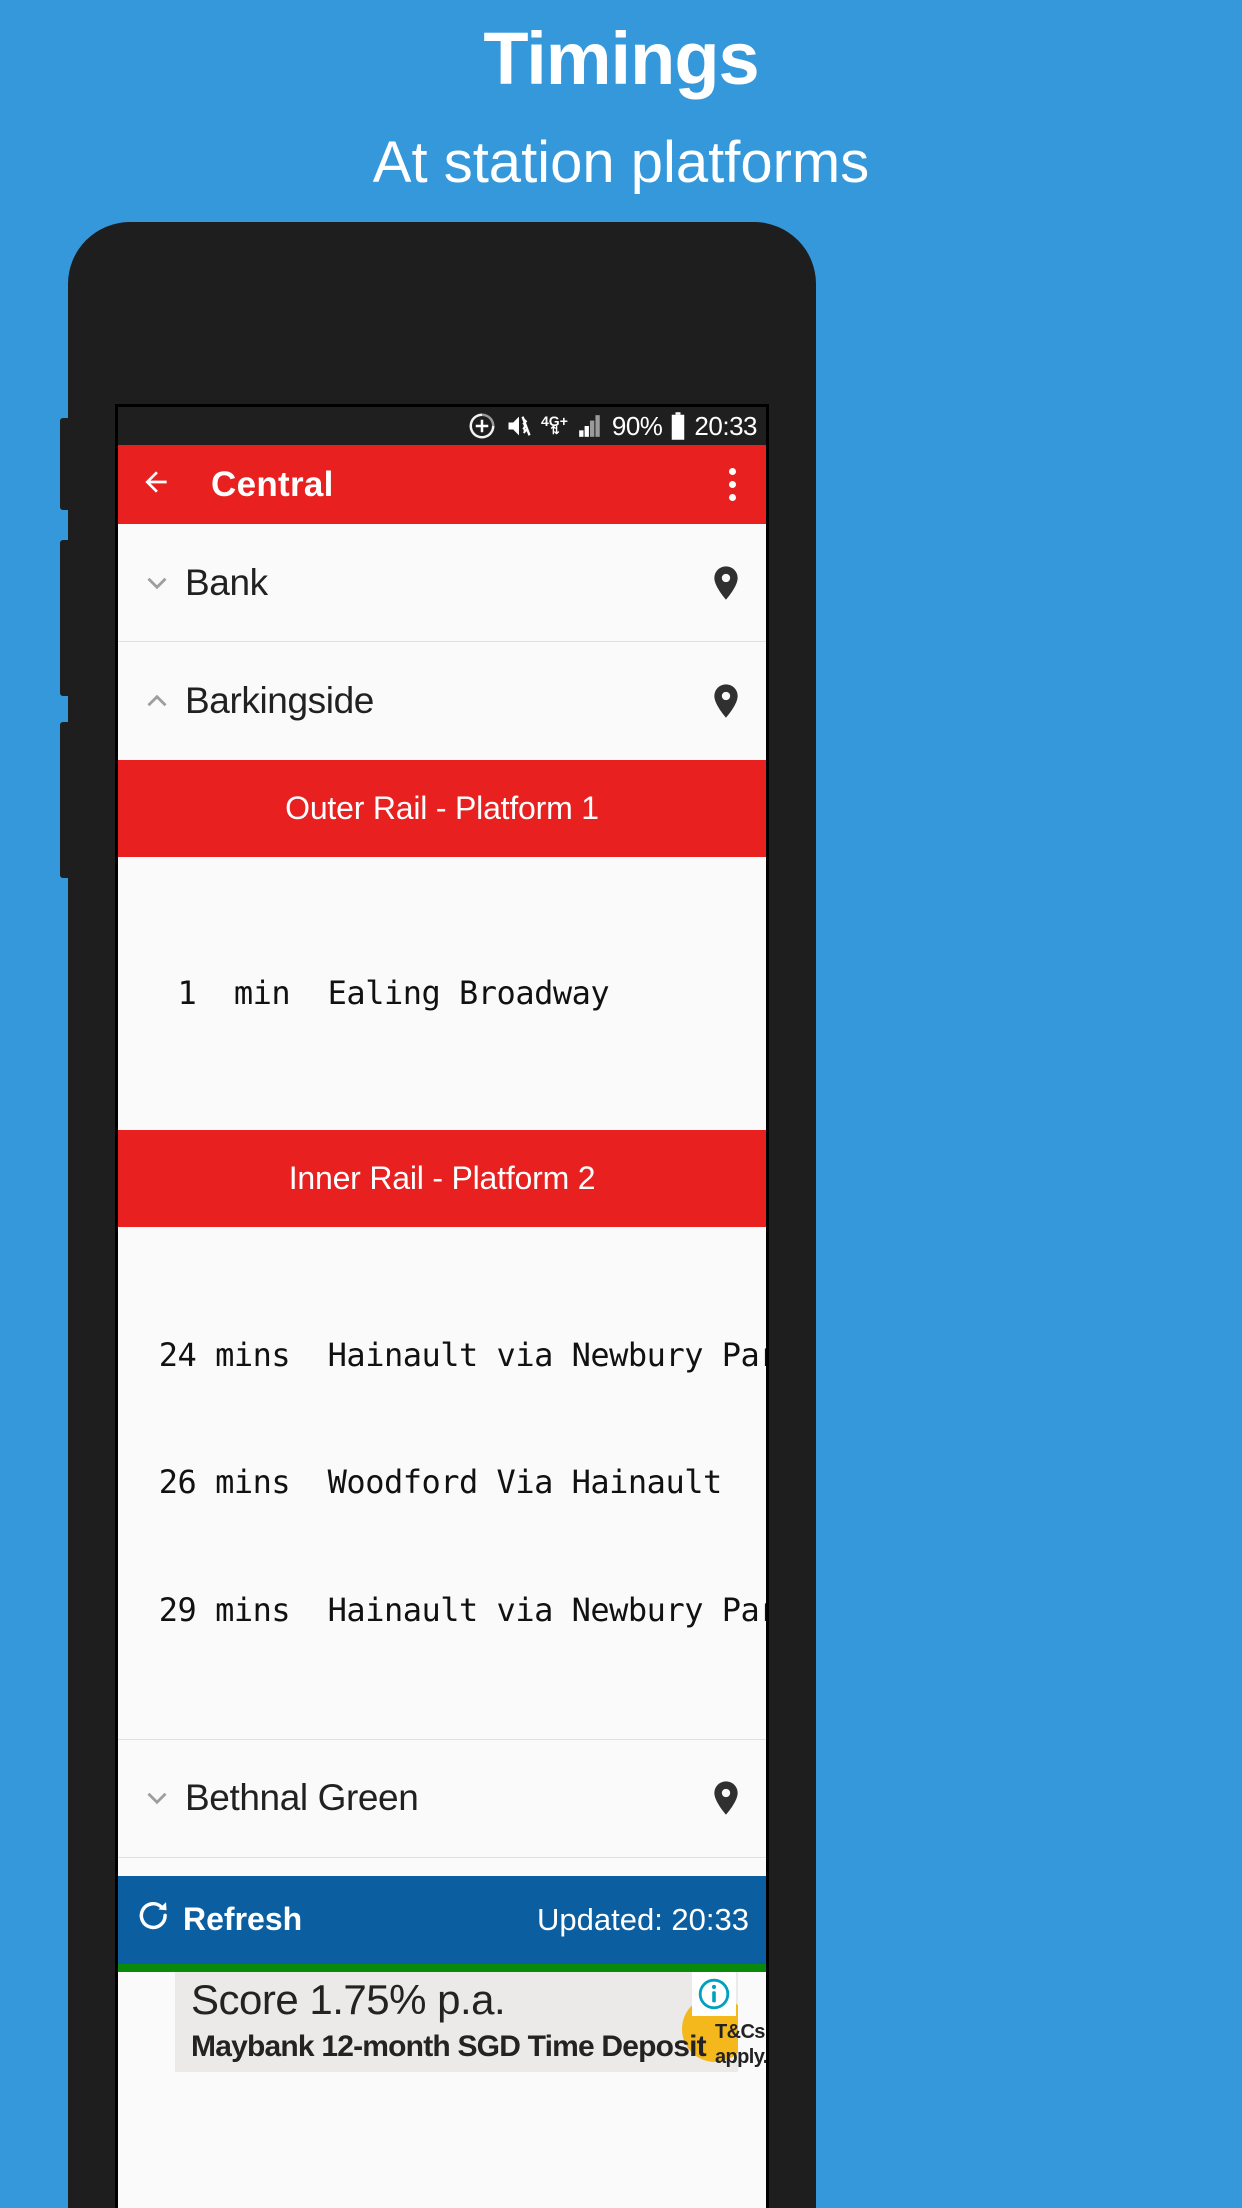 The image size is (1242, 2208). I want to click on platform-header-inner-rail: Inner Rail - Platform 2, so click(442, 1178).